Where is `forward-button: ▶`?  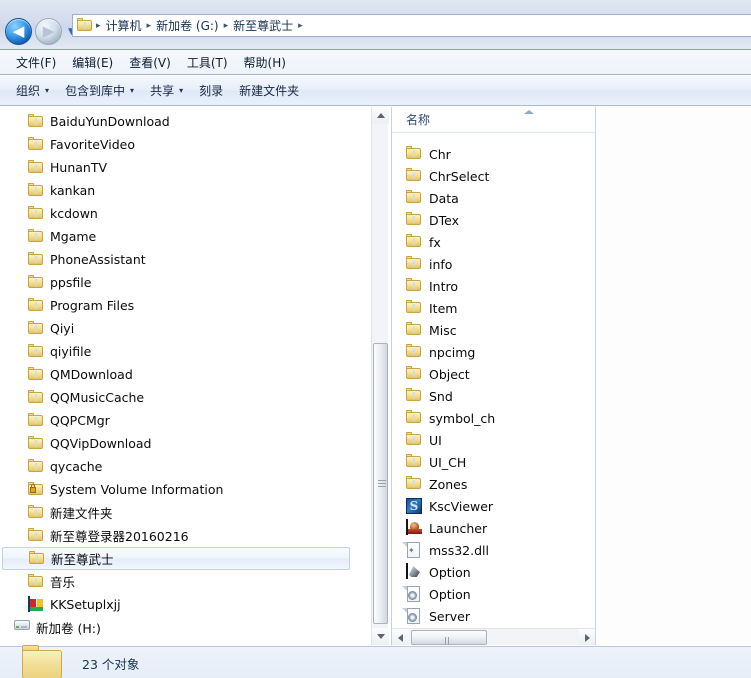 forward-button: ▶ is located at coordinates (48, 31).